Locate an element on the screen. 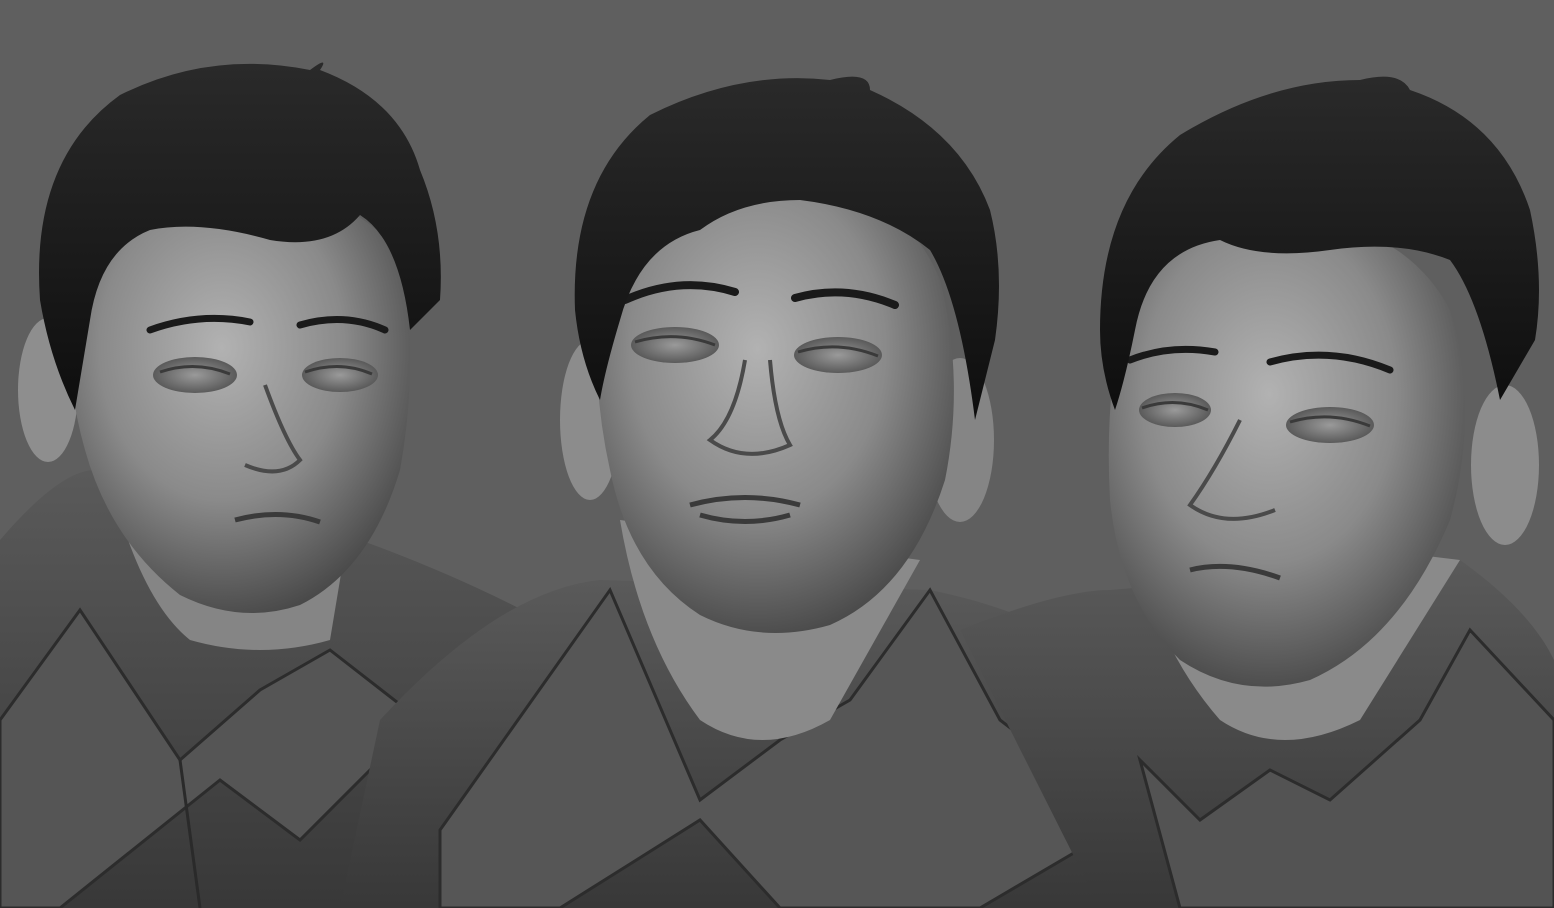 The height and width of the screenshot is (908, 1554). eye-front-bust-a is located at coordinates (675, 345).